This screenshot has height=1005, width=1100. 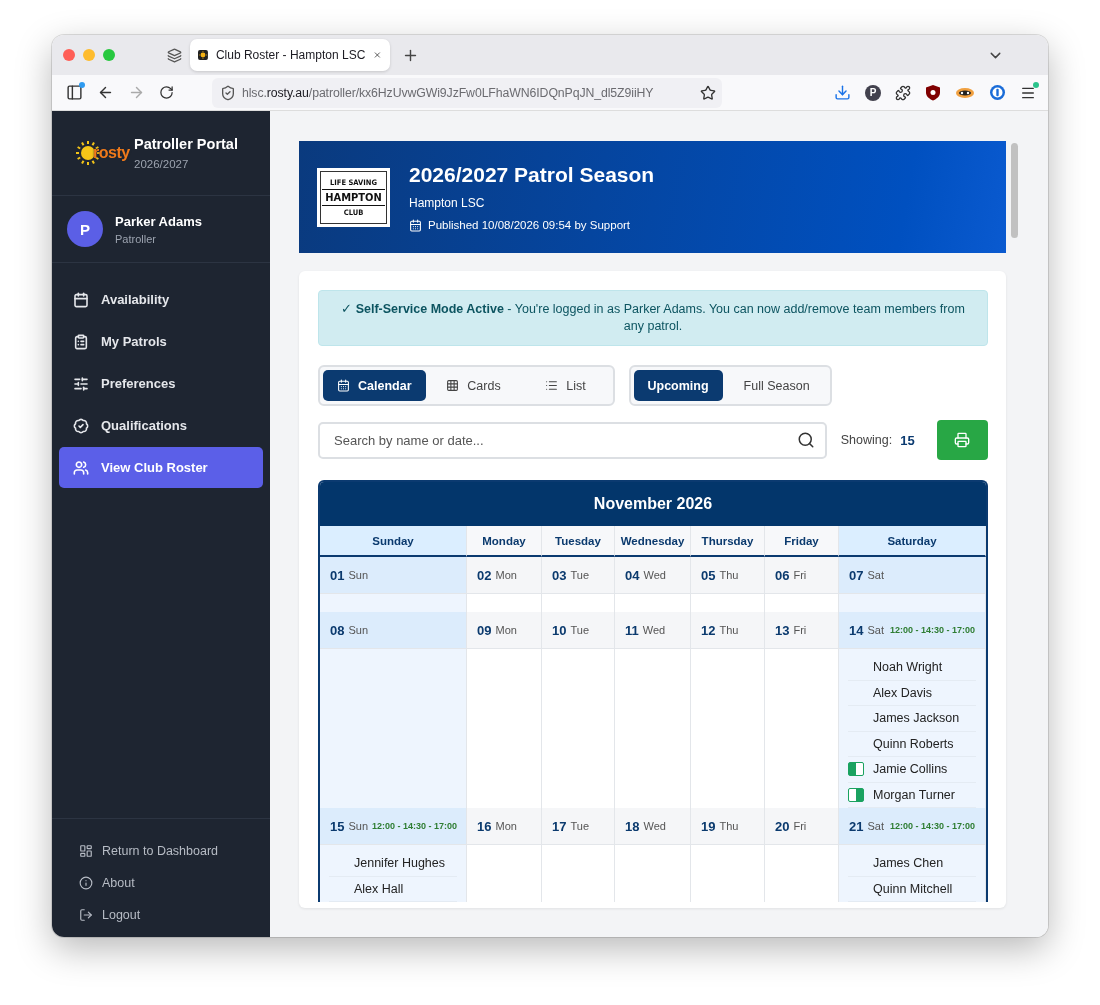 What do you see at coordinates (86, 915) in the screenshot?
I see `logout-icon` at bounding box center [86, 915].